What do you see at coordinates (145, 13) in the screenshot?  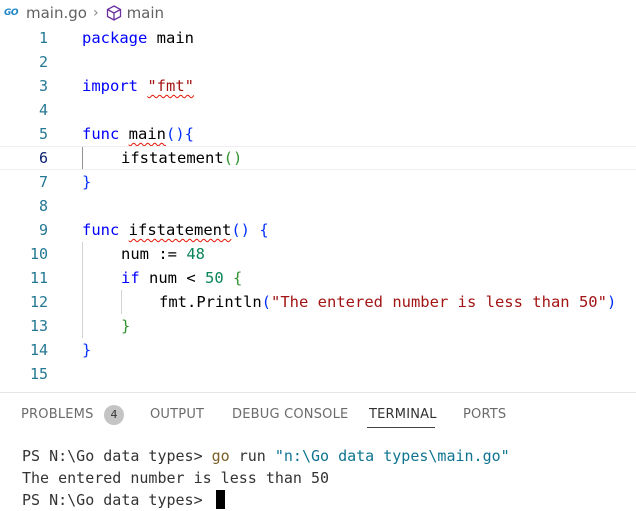 I see `breadcrumb-symbol: main` at bounding box center [145, 13].